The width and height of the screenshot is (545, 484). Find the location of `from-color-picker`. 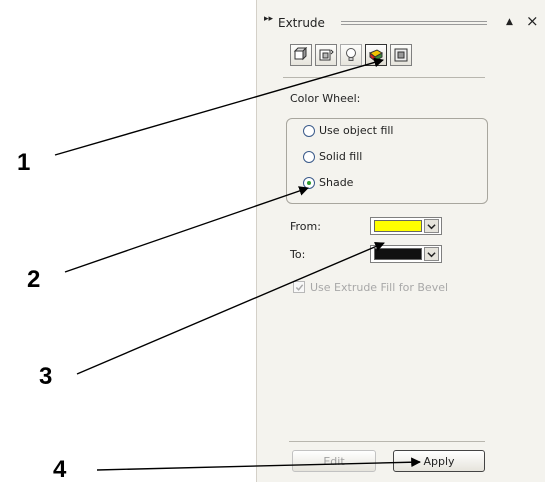

from-color-picker is located at coordinates (406, 226).